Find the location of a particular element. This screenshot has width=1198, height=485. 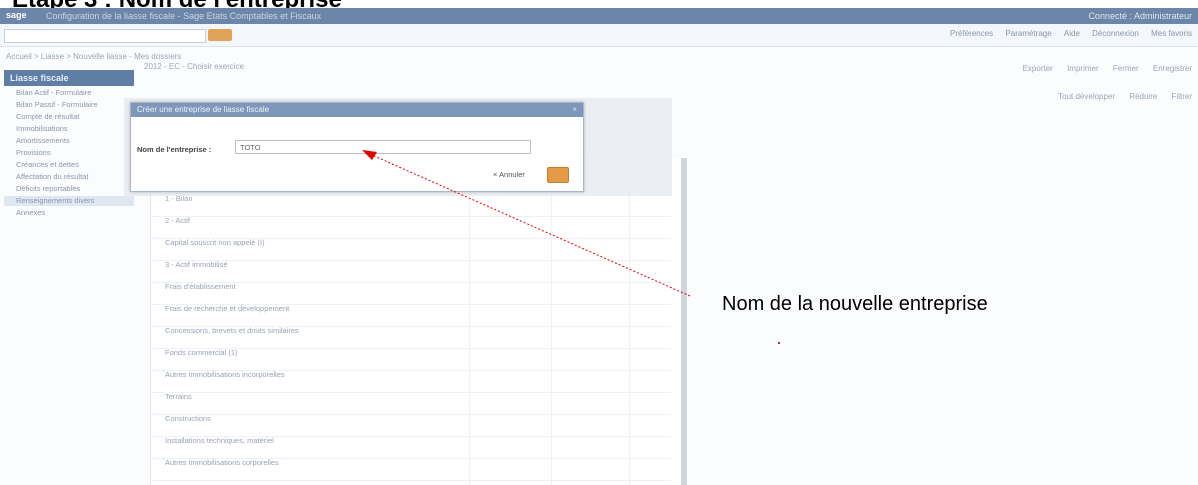

annotation-label: Nom de la nouvelle entreprise is located at coordinates (855, 304).